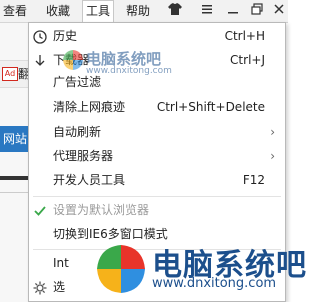 The height and width of the screenshot is (302, 320). I want to click on menu-item-label: 开发人员工具, so click(89, 180).